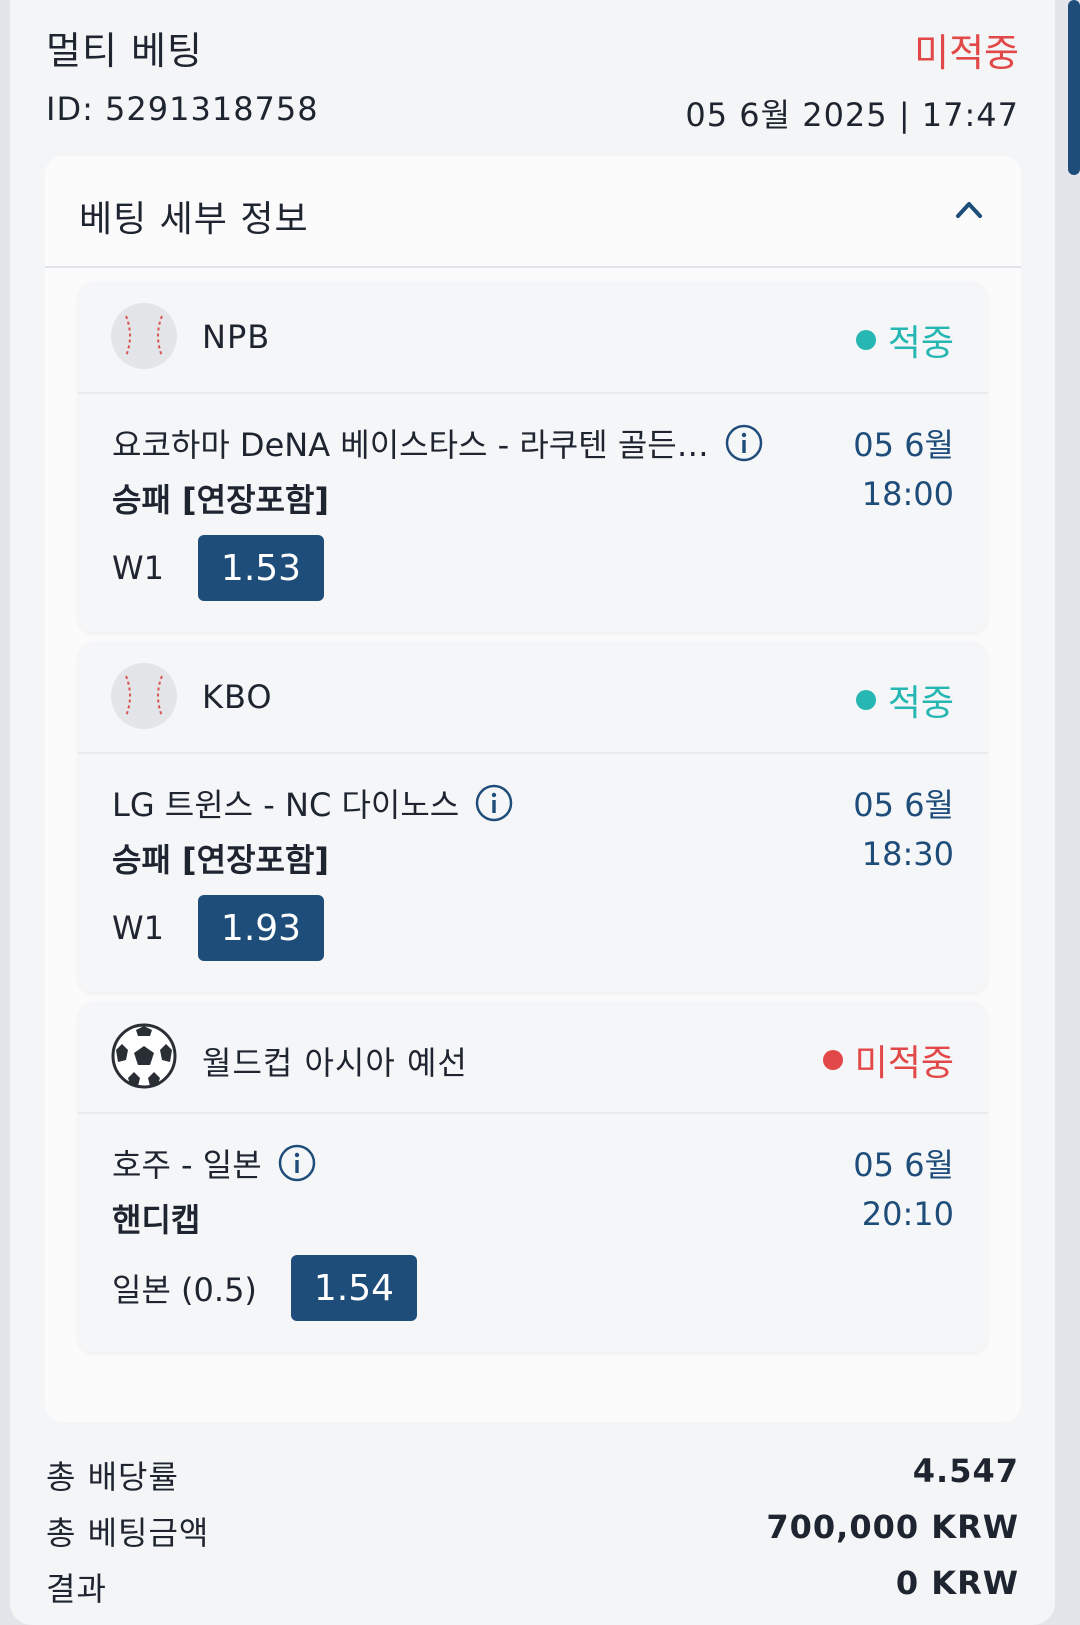 This screenshot has height=1625, width=1080. I want to click on selection-row: W1 1.93, so click(218, 928).